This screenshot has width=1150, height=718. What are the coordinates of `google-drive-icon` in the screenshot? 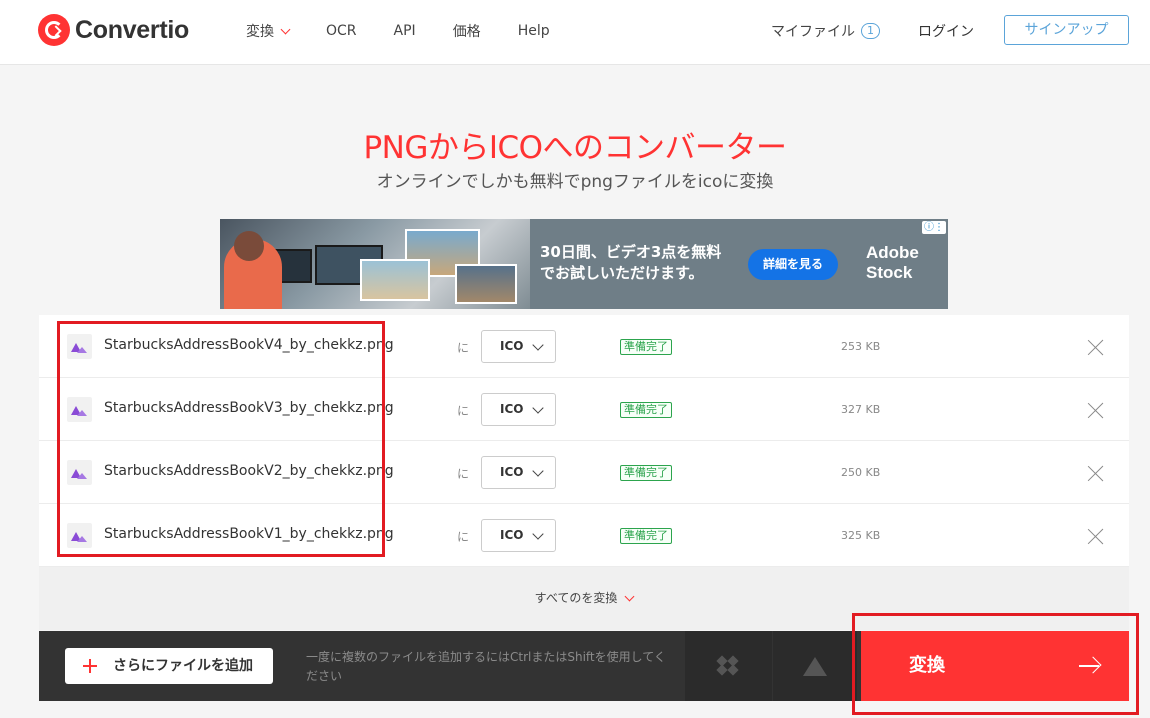 It's located at (815, 666).